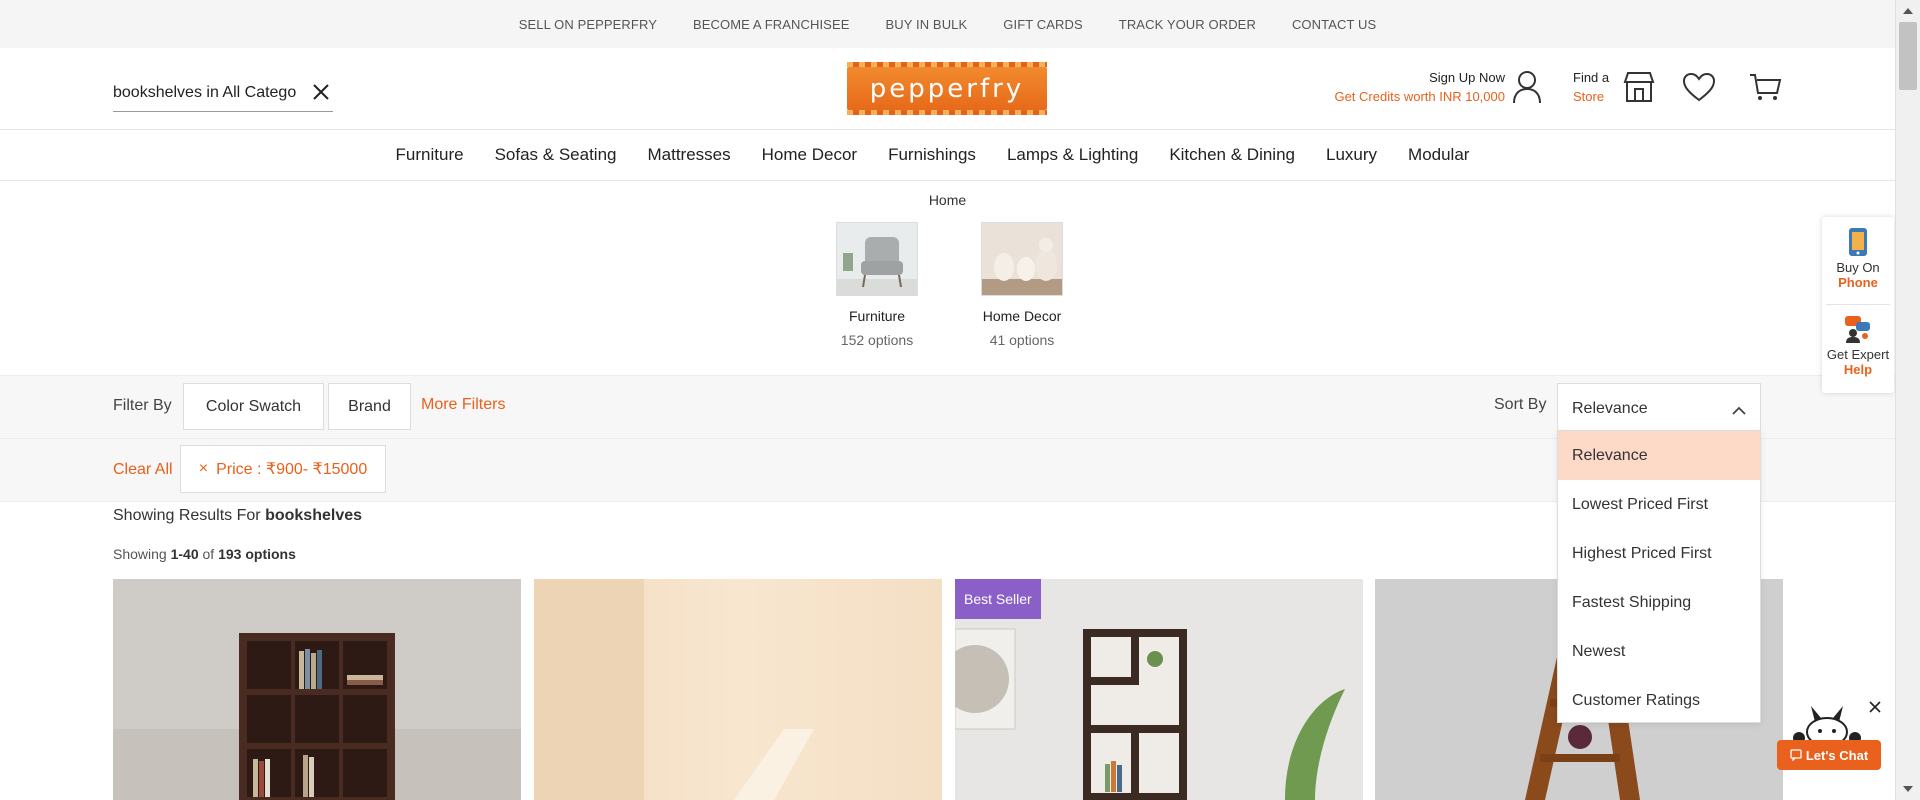 The height and width of the screenshot is (800, 1920). What do you see at coordinates (1857, 329) in the screenshot?
I see `expert-help-icon` at bounding box center [1857, 329].